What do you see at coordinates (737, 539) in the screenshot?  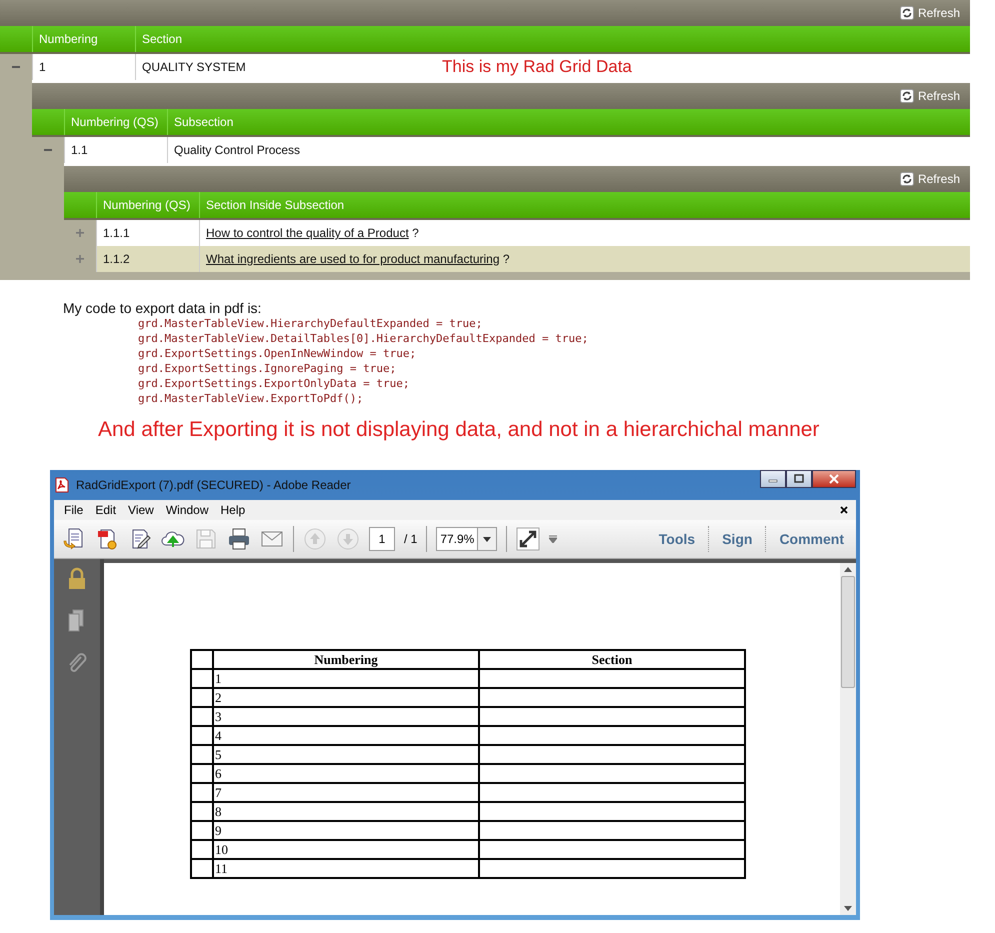 I see `panel-button: Sign` at bounding box center [737, 539].